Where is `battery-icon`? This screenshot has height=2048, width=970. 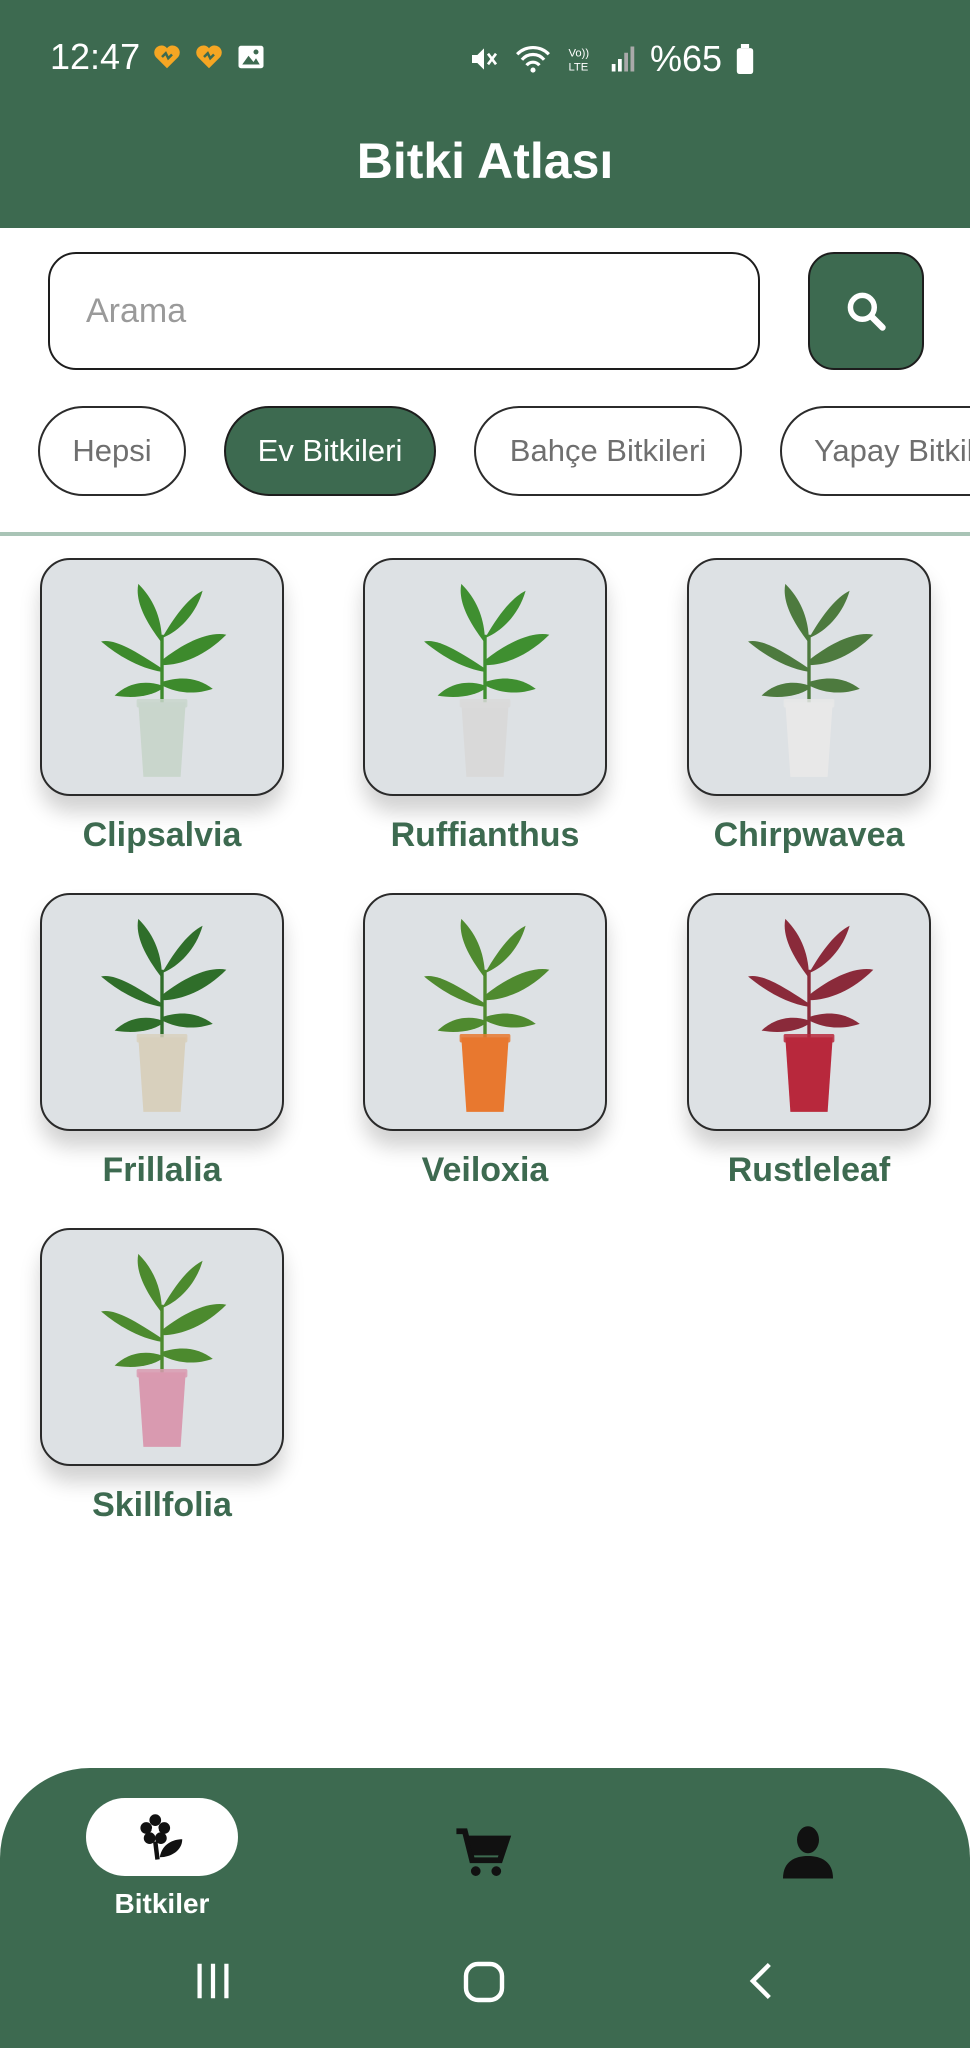 battery-icon is located at coordinates (745, 59).